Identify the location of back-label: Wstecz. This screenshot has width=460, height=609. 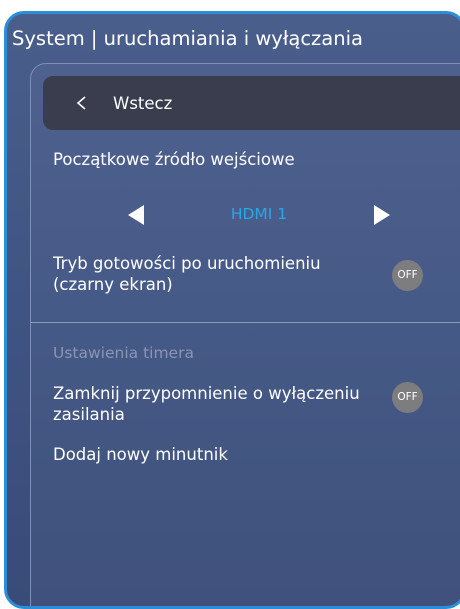
(143, 103).